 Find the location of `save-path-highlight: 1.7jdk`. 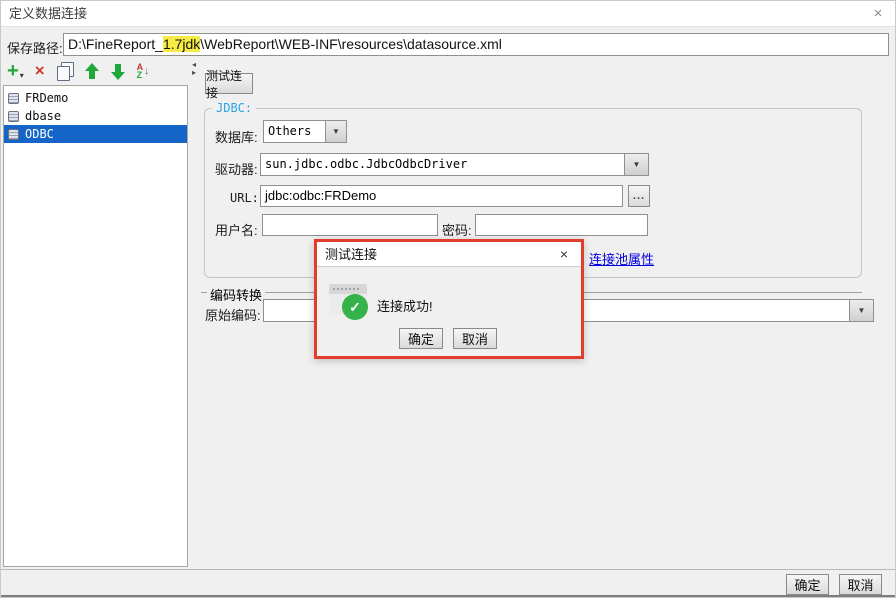

save-path-highlight: 1.7jdk is located at coordinates (181, 44).